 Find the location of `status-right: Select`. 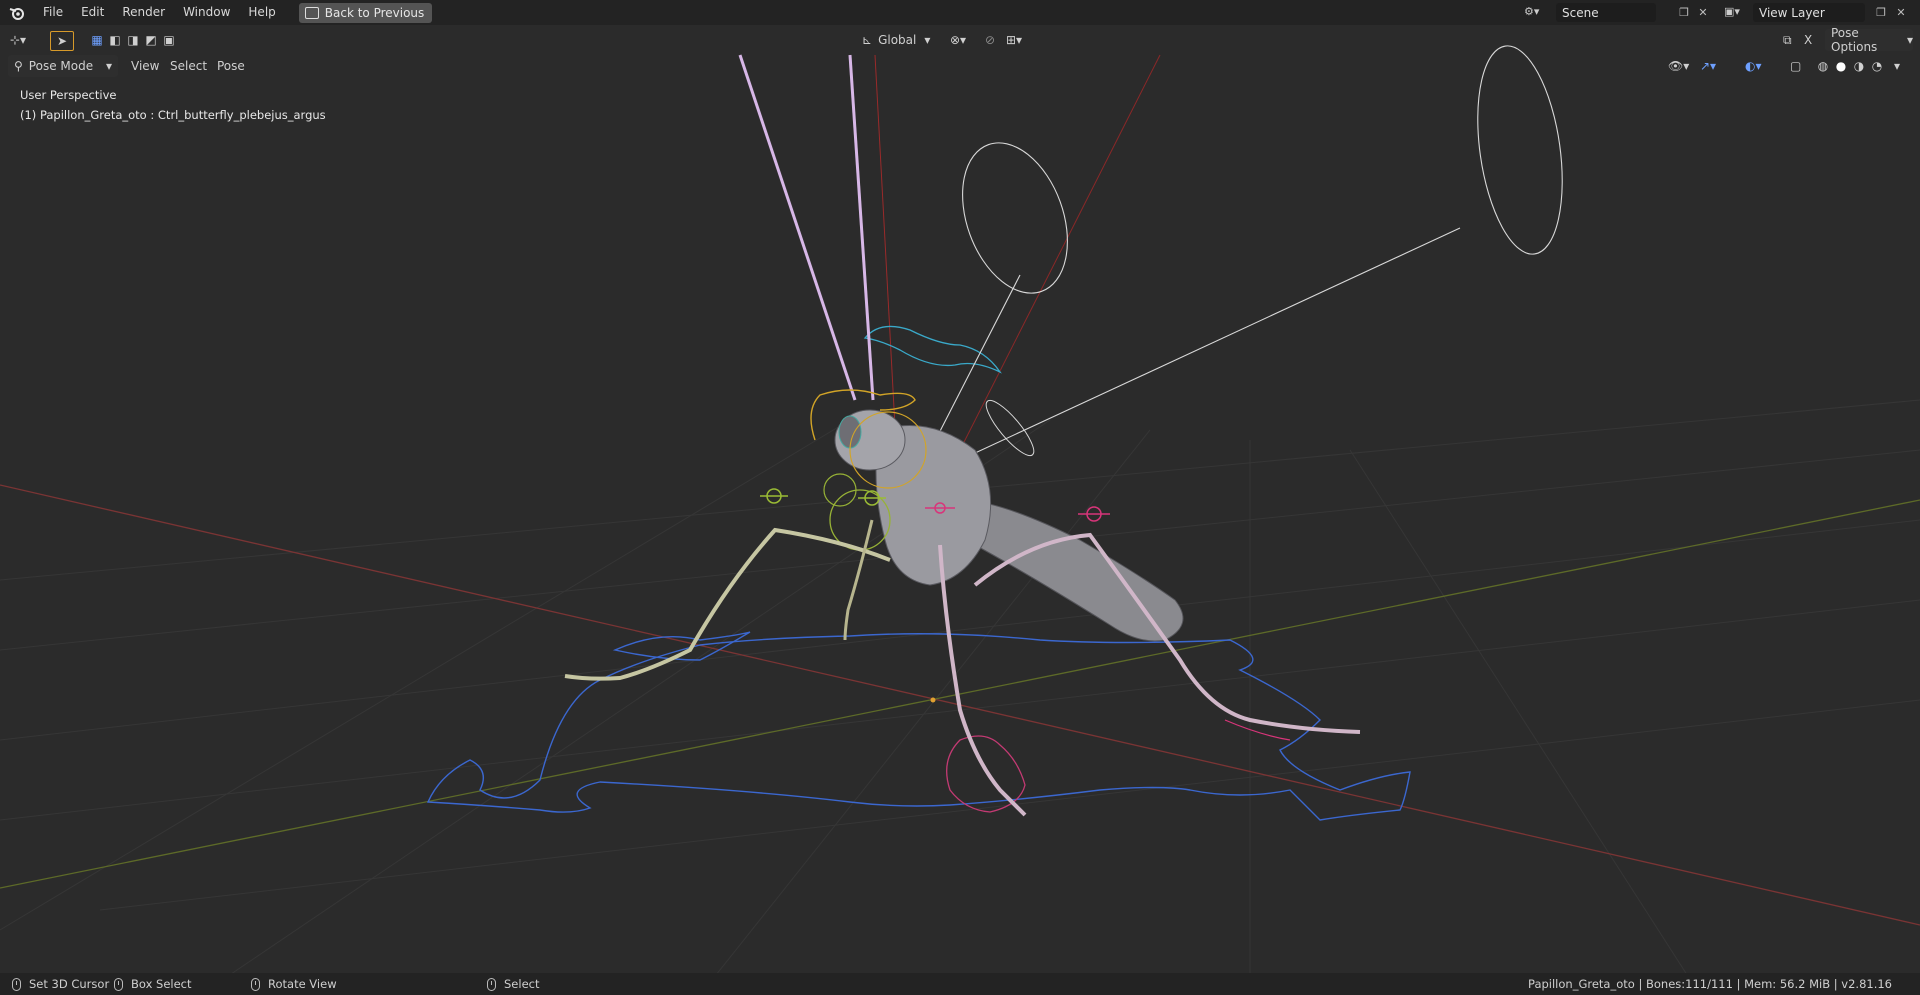

status-right: Select is located at coordinates (513, 984).